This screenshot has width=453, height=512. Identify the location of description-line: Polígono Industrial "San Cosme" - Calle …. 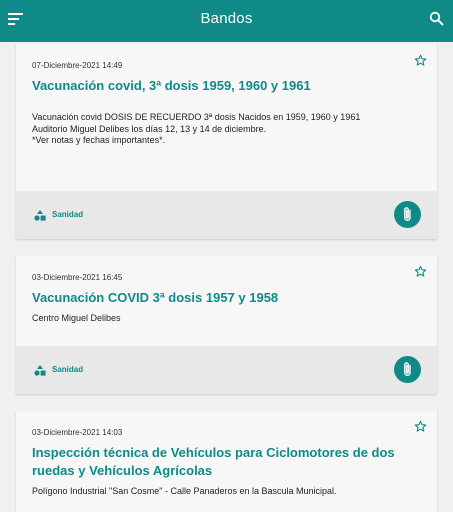
(184, 491).